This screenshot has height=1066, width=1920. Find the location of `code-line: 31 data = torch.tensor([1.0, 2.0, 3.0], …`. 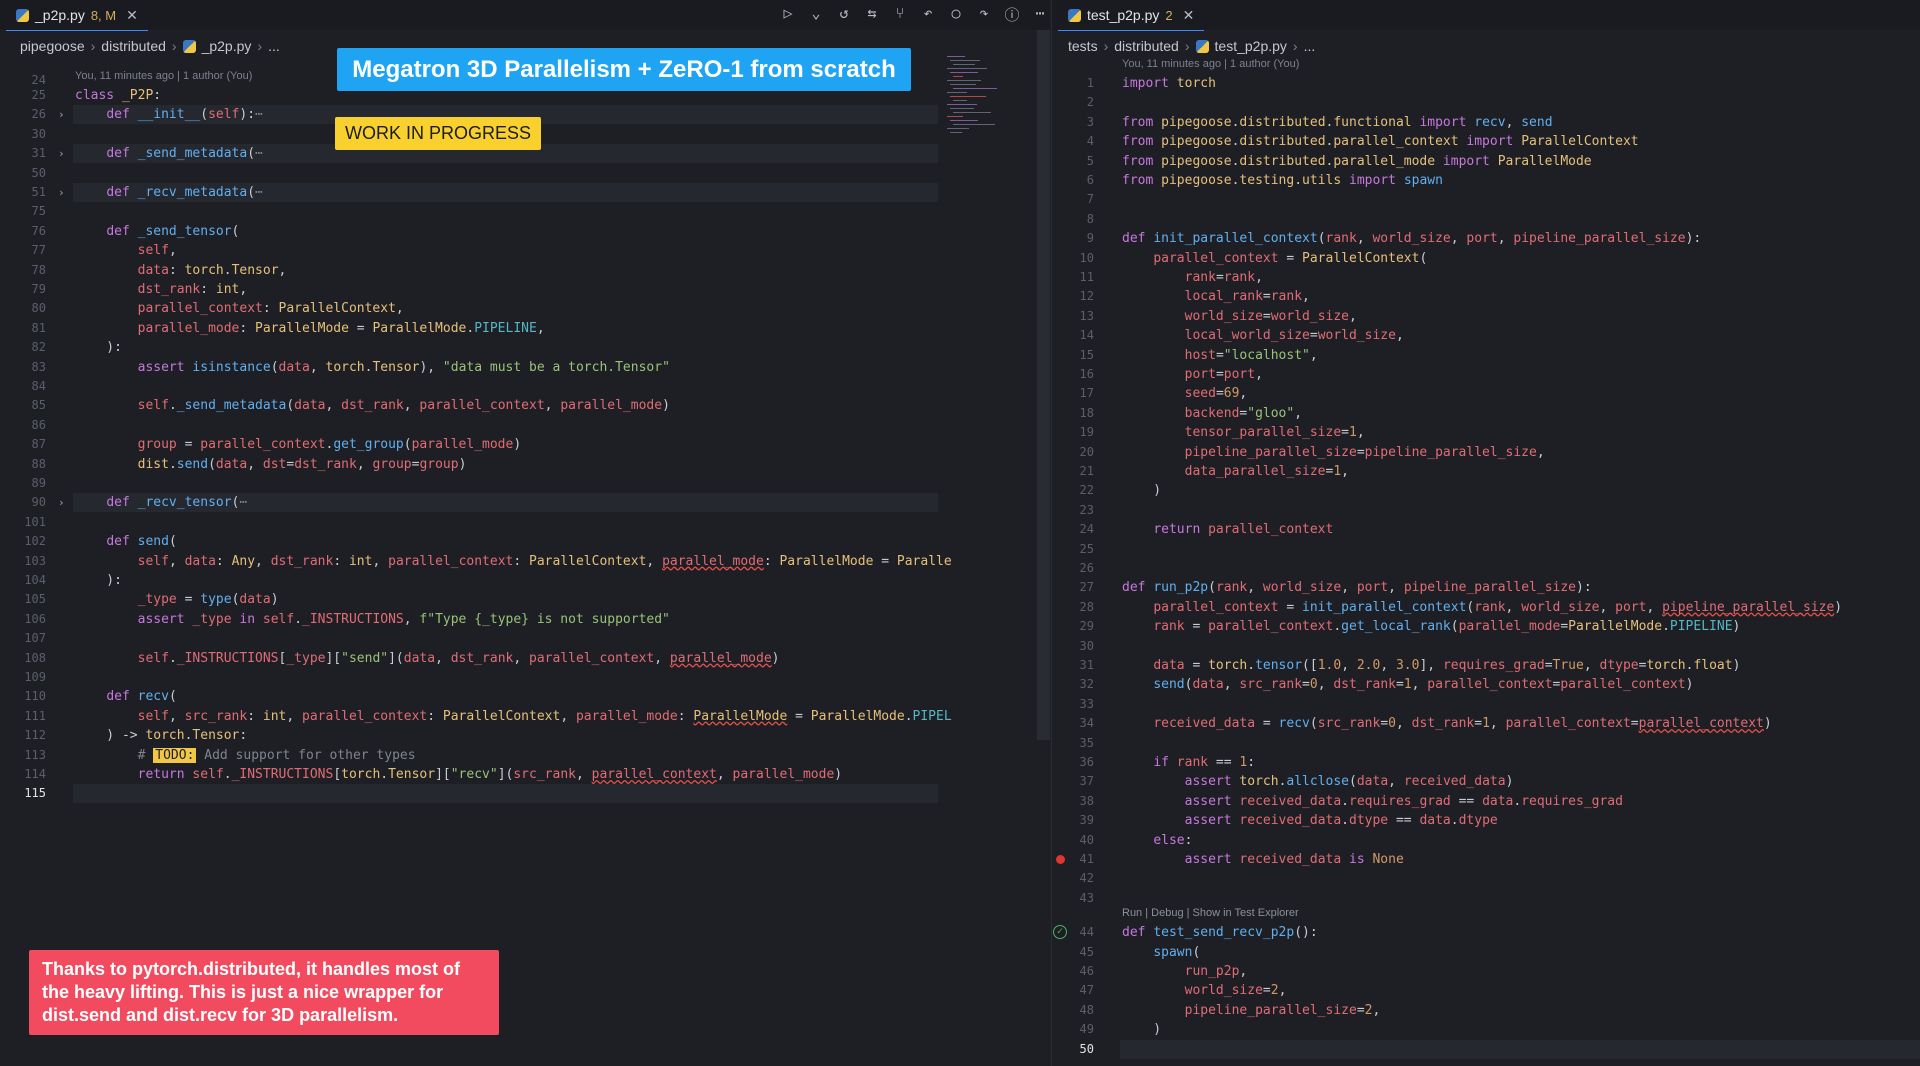

code-line: 31 data = torch.tensor([1.0, 2.0, 3.0], … is located at coordinates (1486, 665).